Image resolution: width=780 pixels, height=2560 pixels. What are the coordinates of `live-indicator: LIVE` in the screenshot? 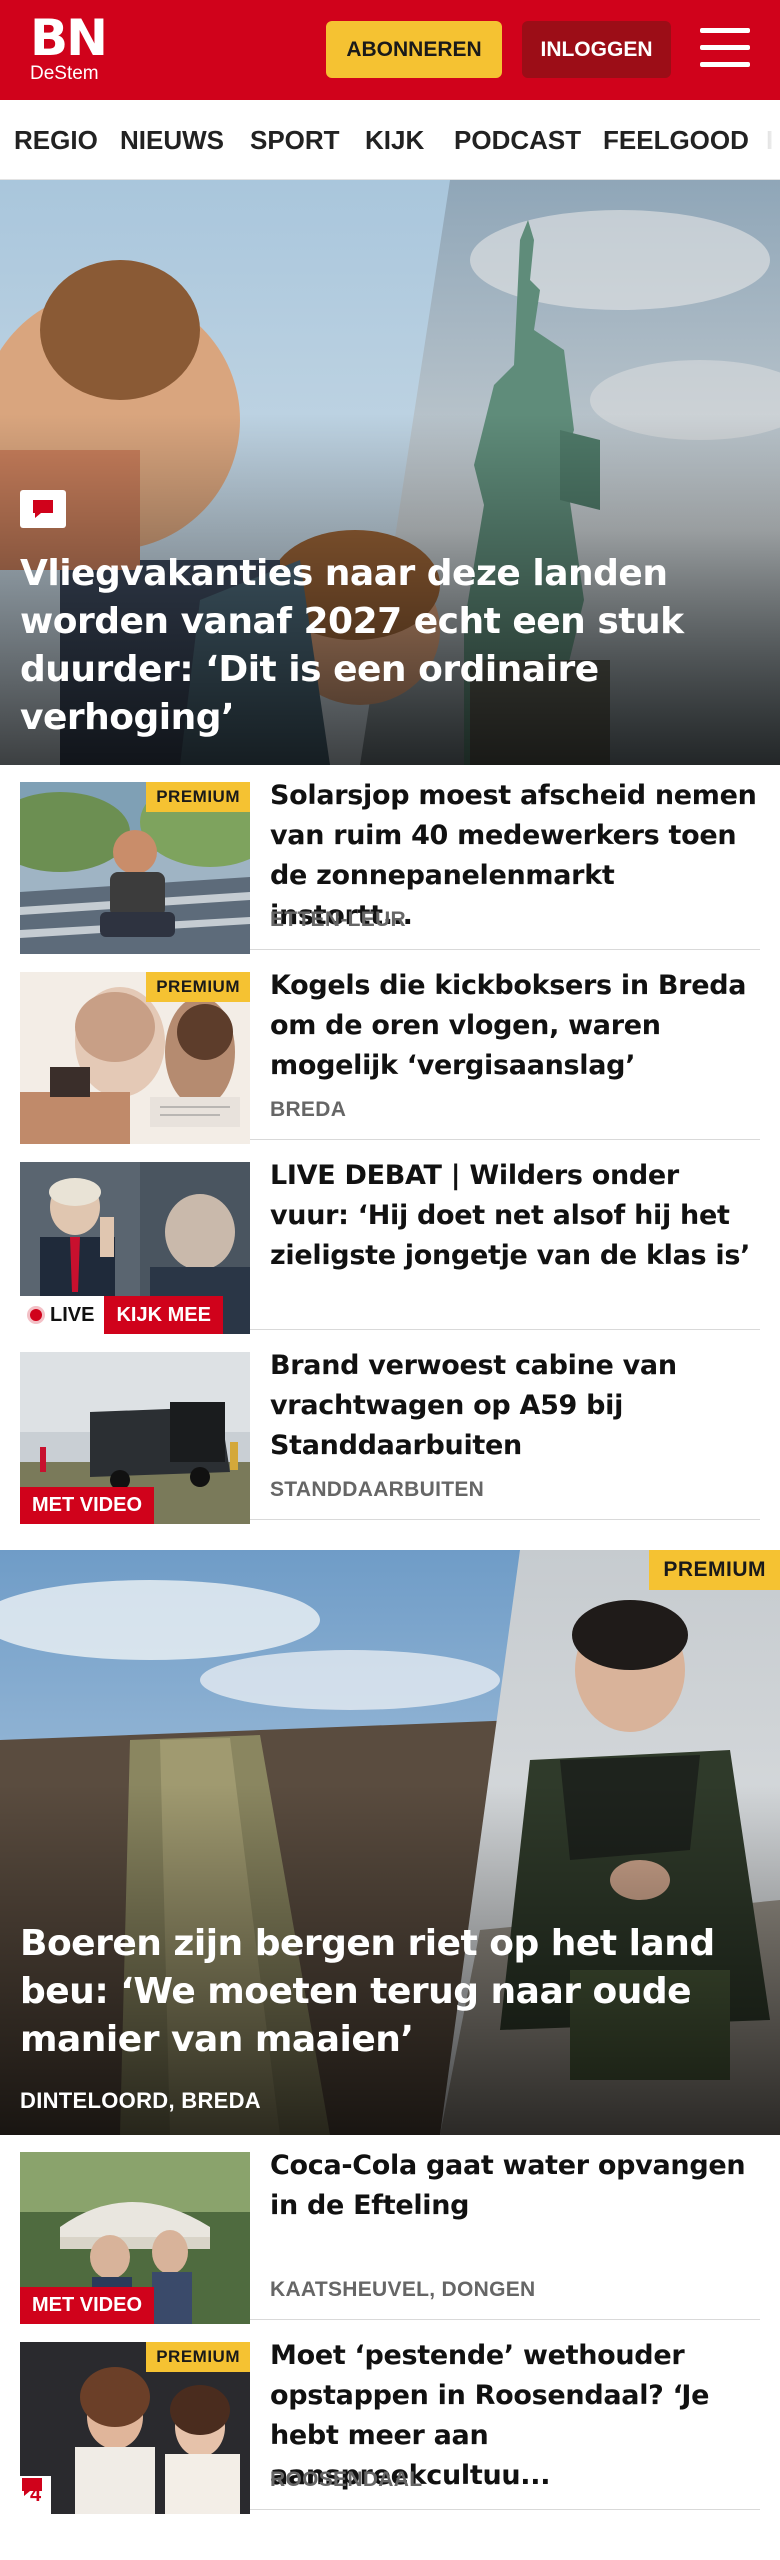 It's located at (62, 1315).